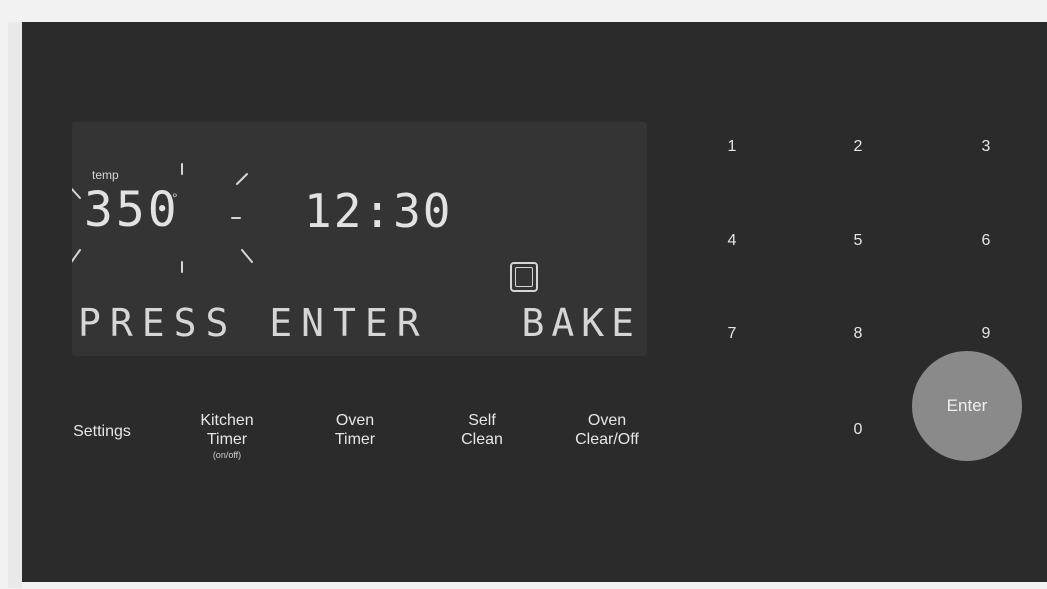 This screenshot has width=1047, height=589. Describe the element at coordinates (967, 406) in the screenshot. I see `enter-button: Enter` at that location.